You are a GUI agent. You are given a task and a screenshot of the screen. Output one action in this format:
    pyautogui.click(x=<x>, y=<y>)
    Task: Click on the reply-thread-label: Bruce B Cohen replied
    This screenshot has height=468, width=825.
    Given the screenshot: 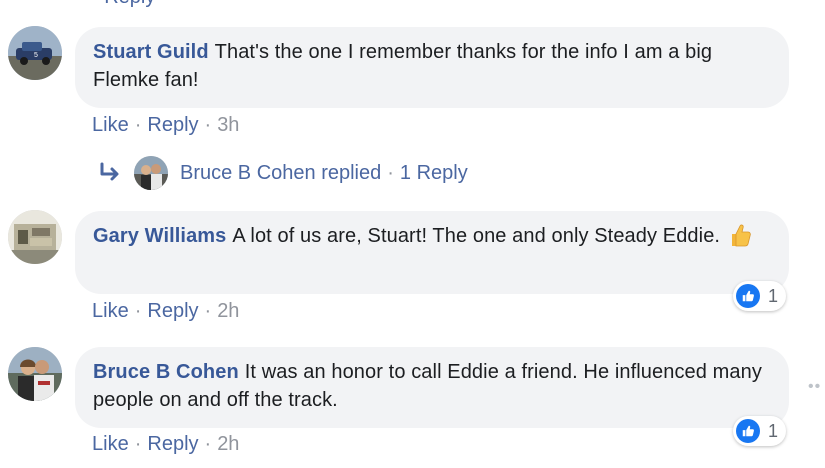 What is the action you would take?
    pyautogui.click(x=280, y=173)
    